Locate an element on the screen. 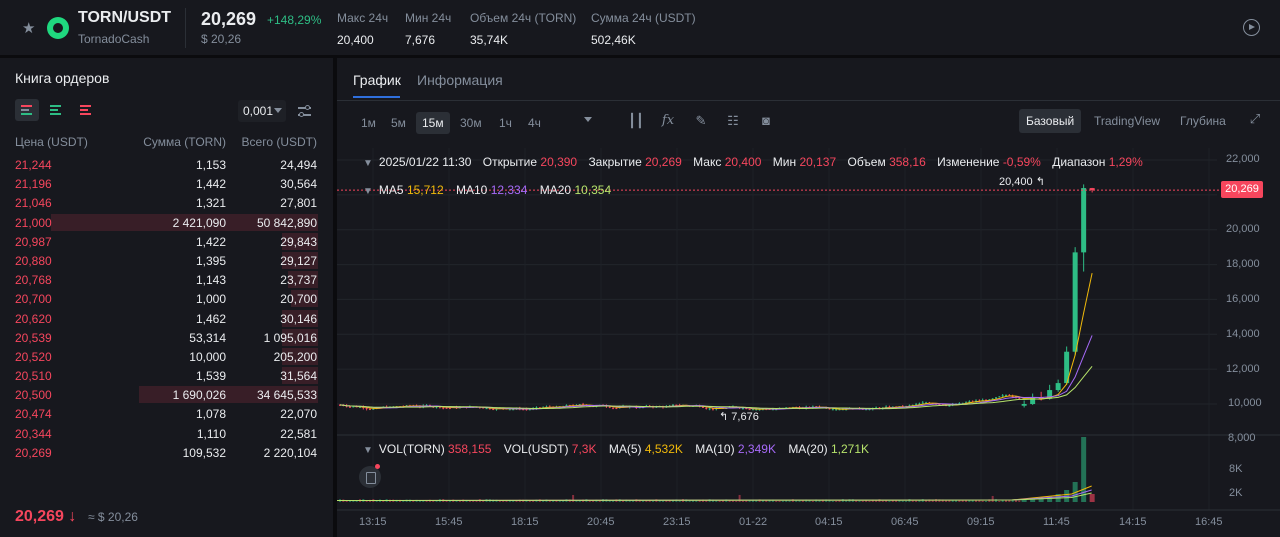 This screenshot has height=537, width=1280. ma20-label: MA20 is located at coordinates (555, 190).